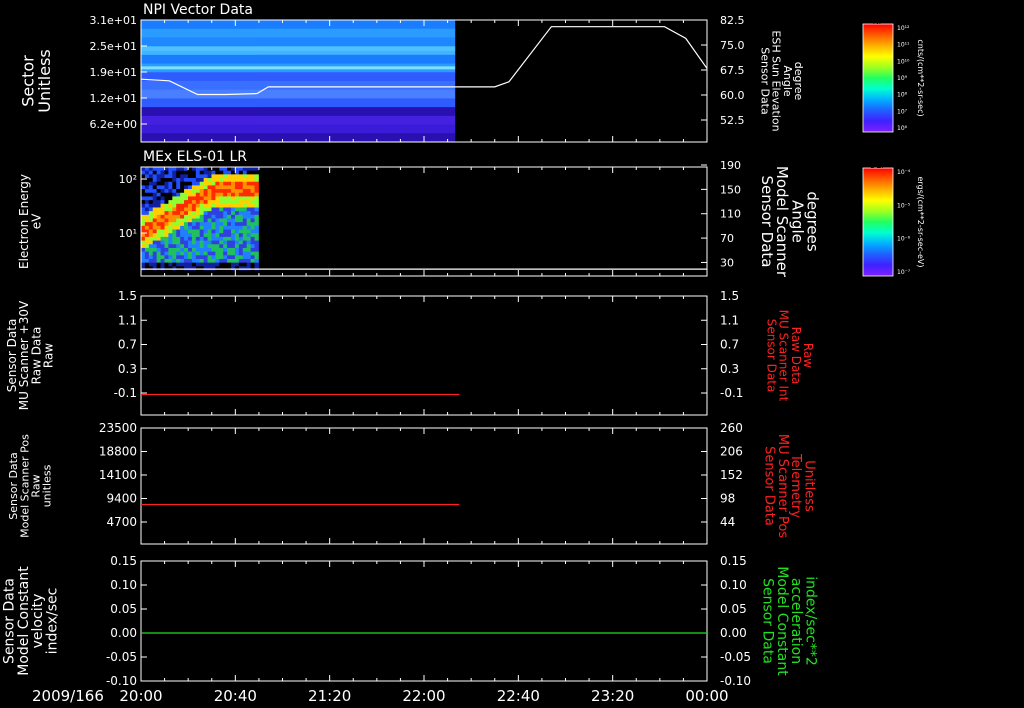  I want to click on right-y-tick-label: 190, so click(730, 165).